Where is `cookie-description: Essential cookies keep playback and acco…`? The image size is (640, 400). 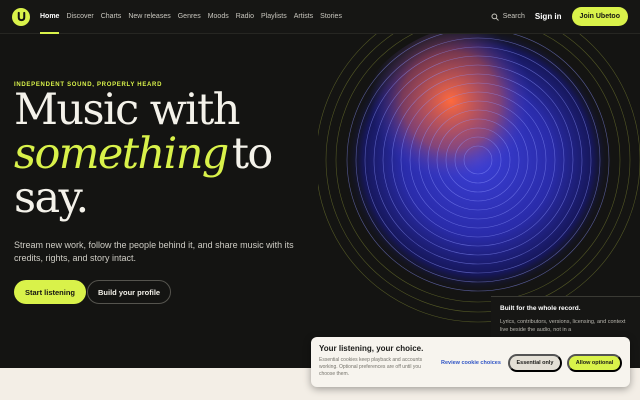 cookie-description: Essential cookies keep playback and acco… is located at coordinates (371, 367).